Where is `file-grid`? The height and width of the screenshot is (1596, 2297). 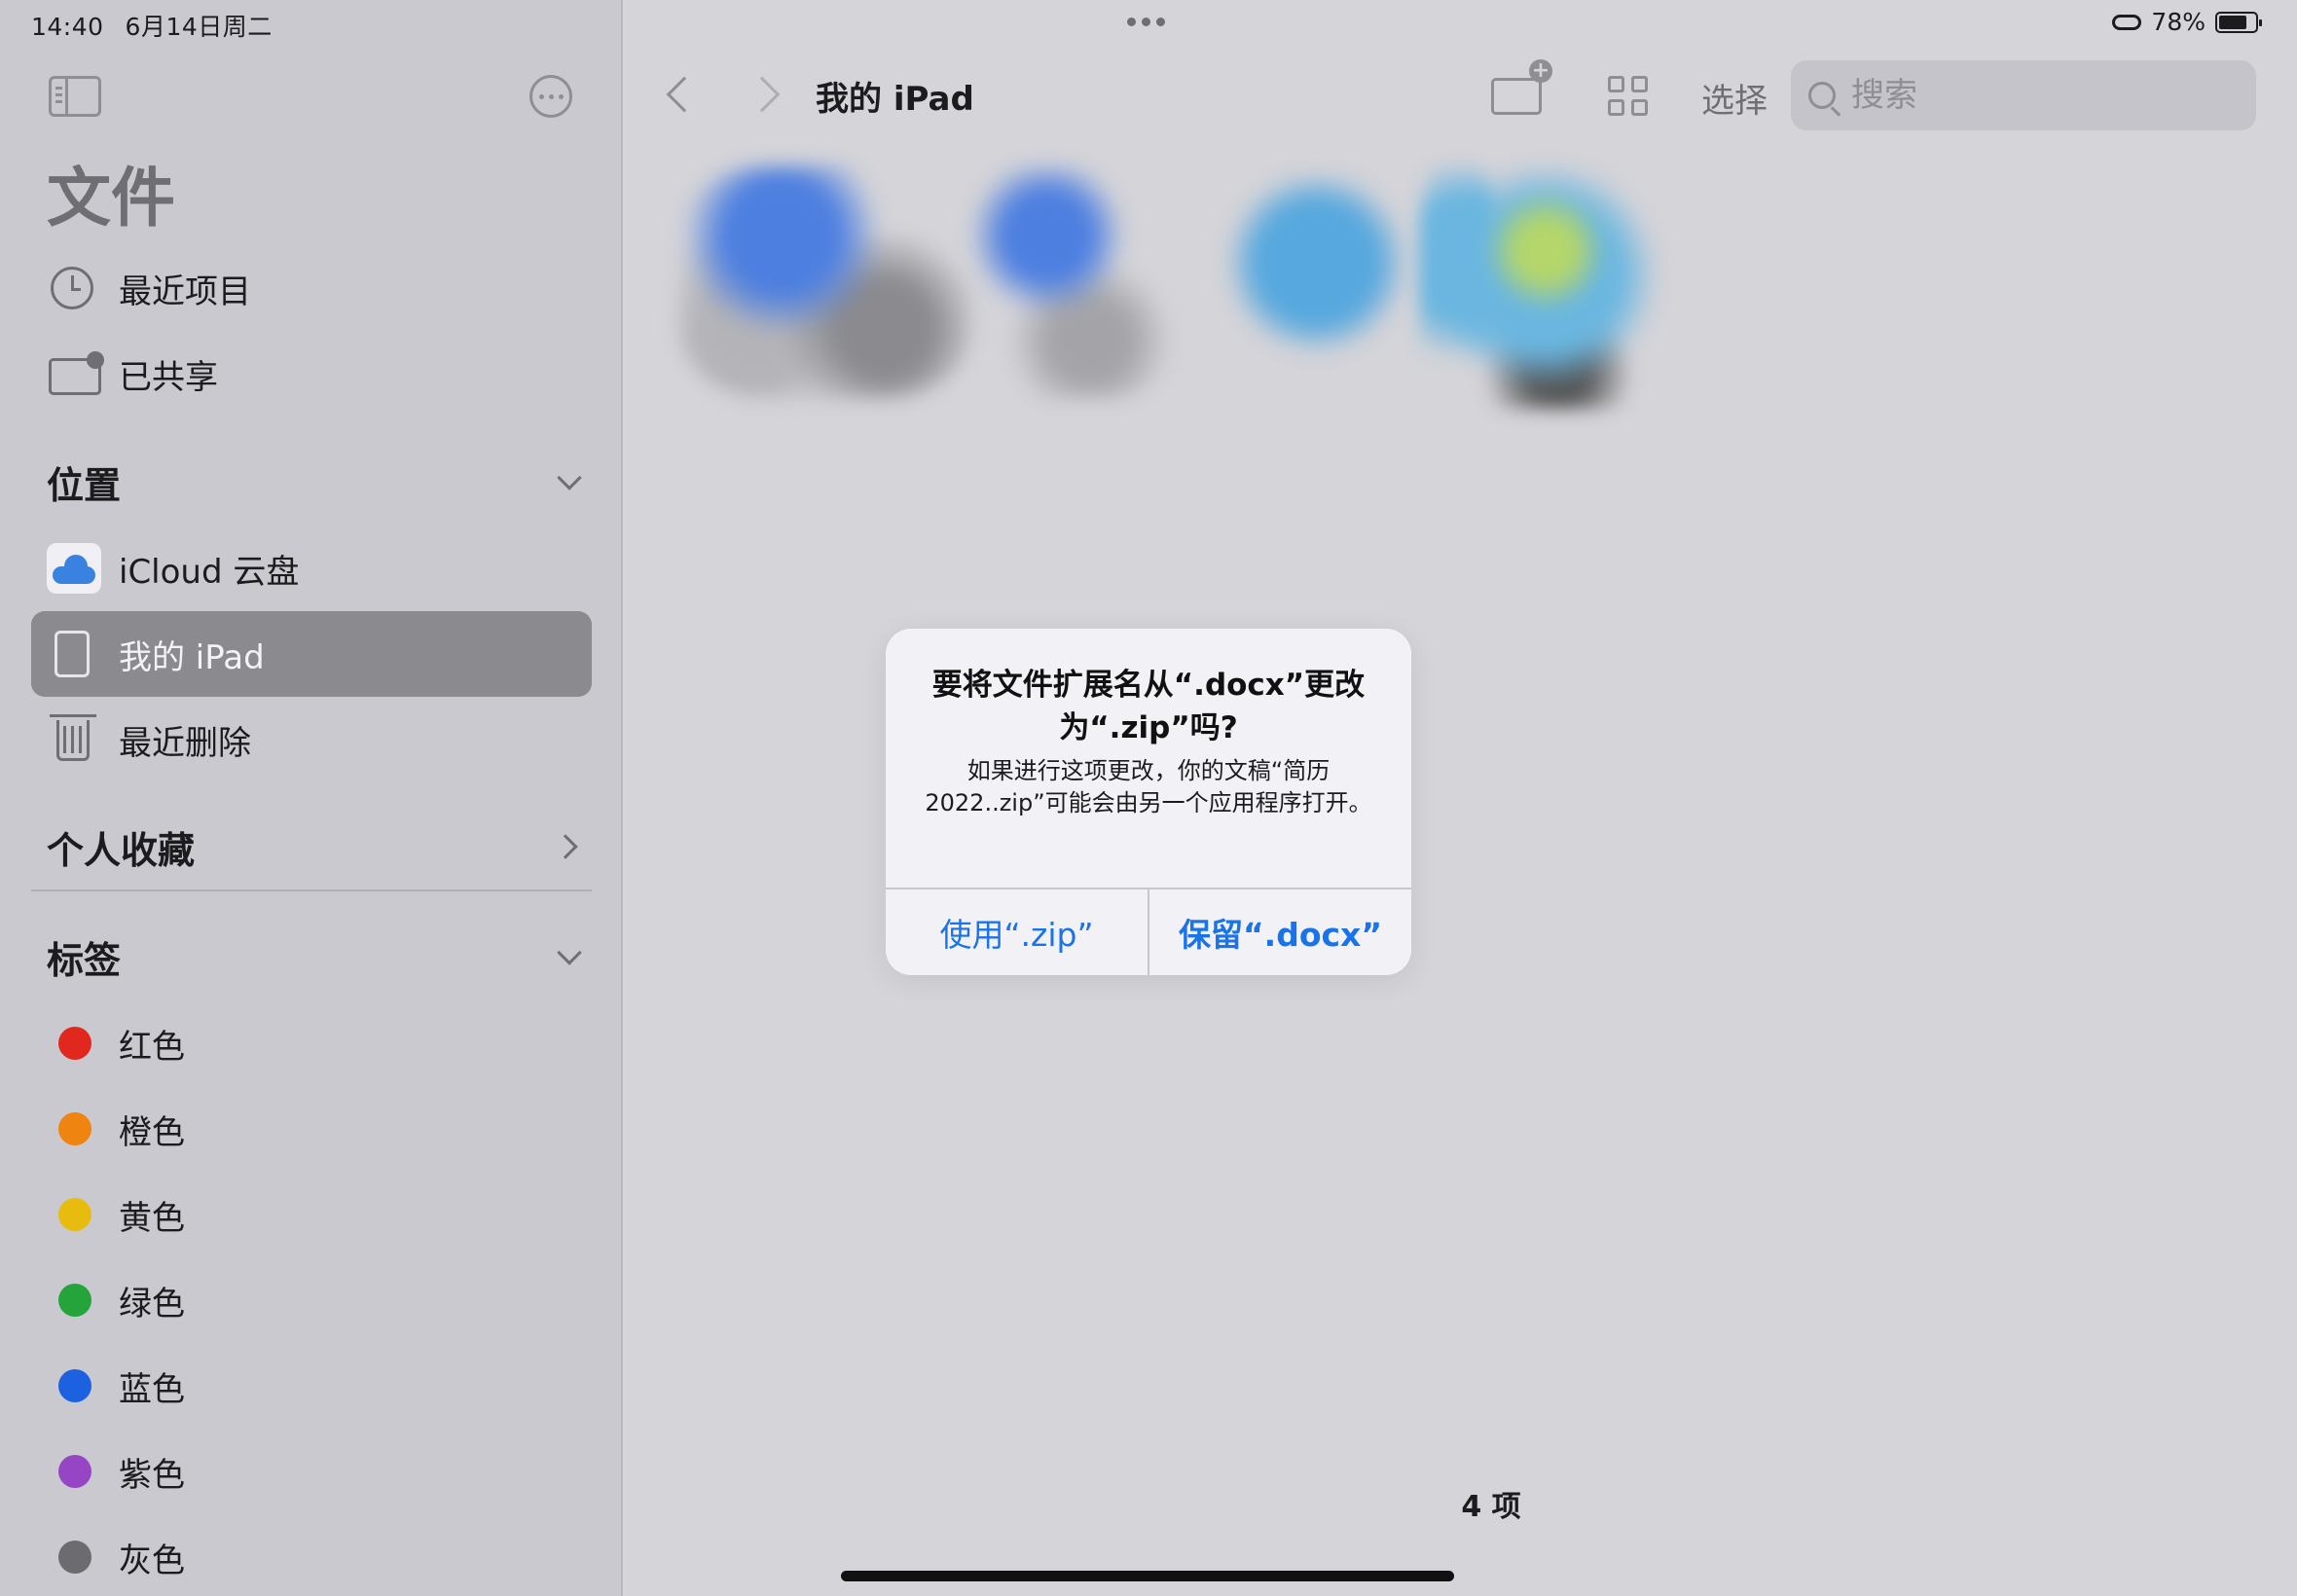
file-grid is located at coordinates (1079, 297).